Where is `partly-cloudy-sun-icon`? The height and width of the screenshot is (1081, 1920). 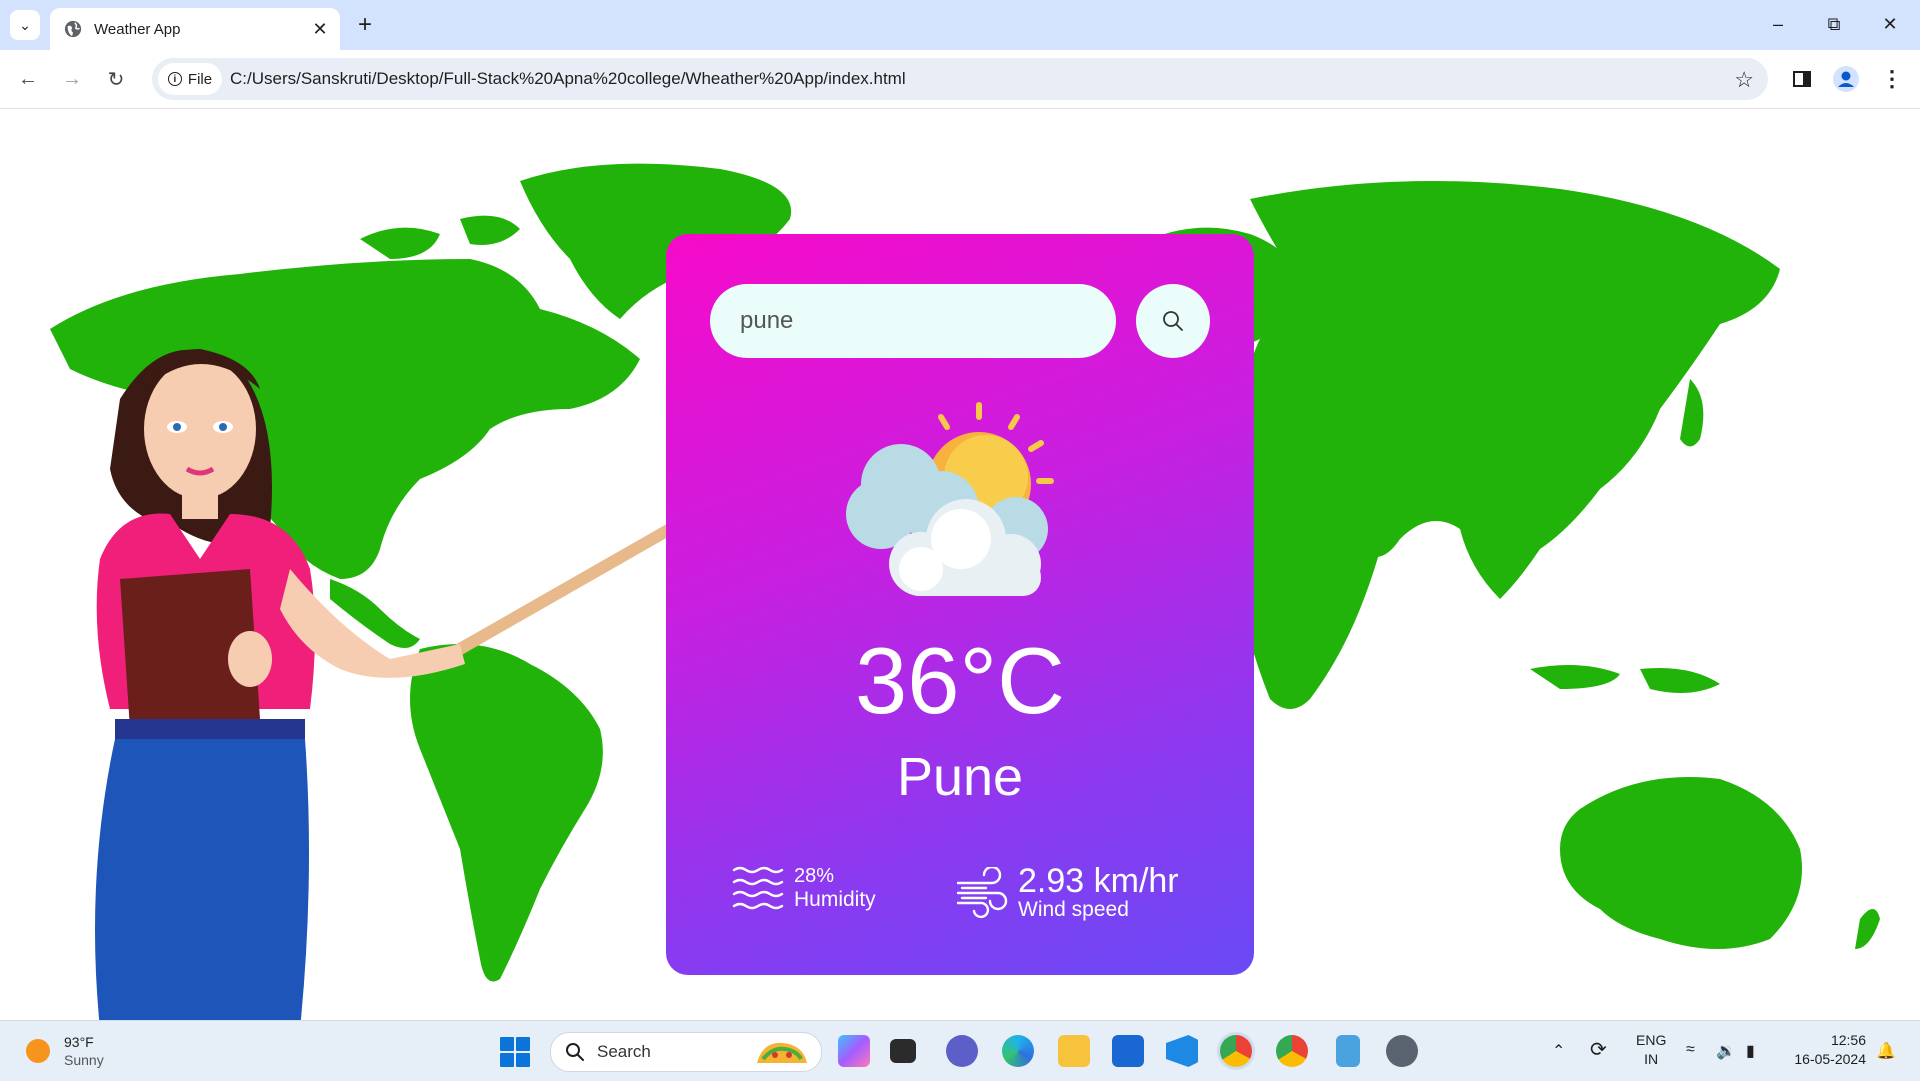 partly-cloudy-sun-icon is located at coordinates (950, 499).